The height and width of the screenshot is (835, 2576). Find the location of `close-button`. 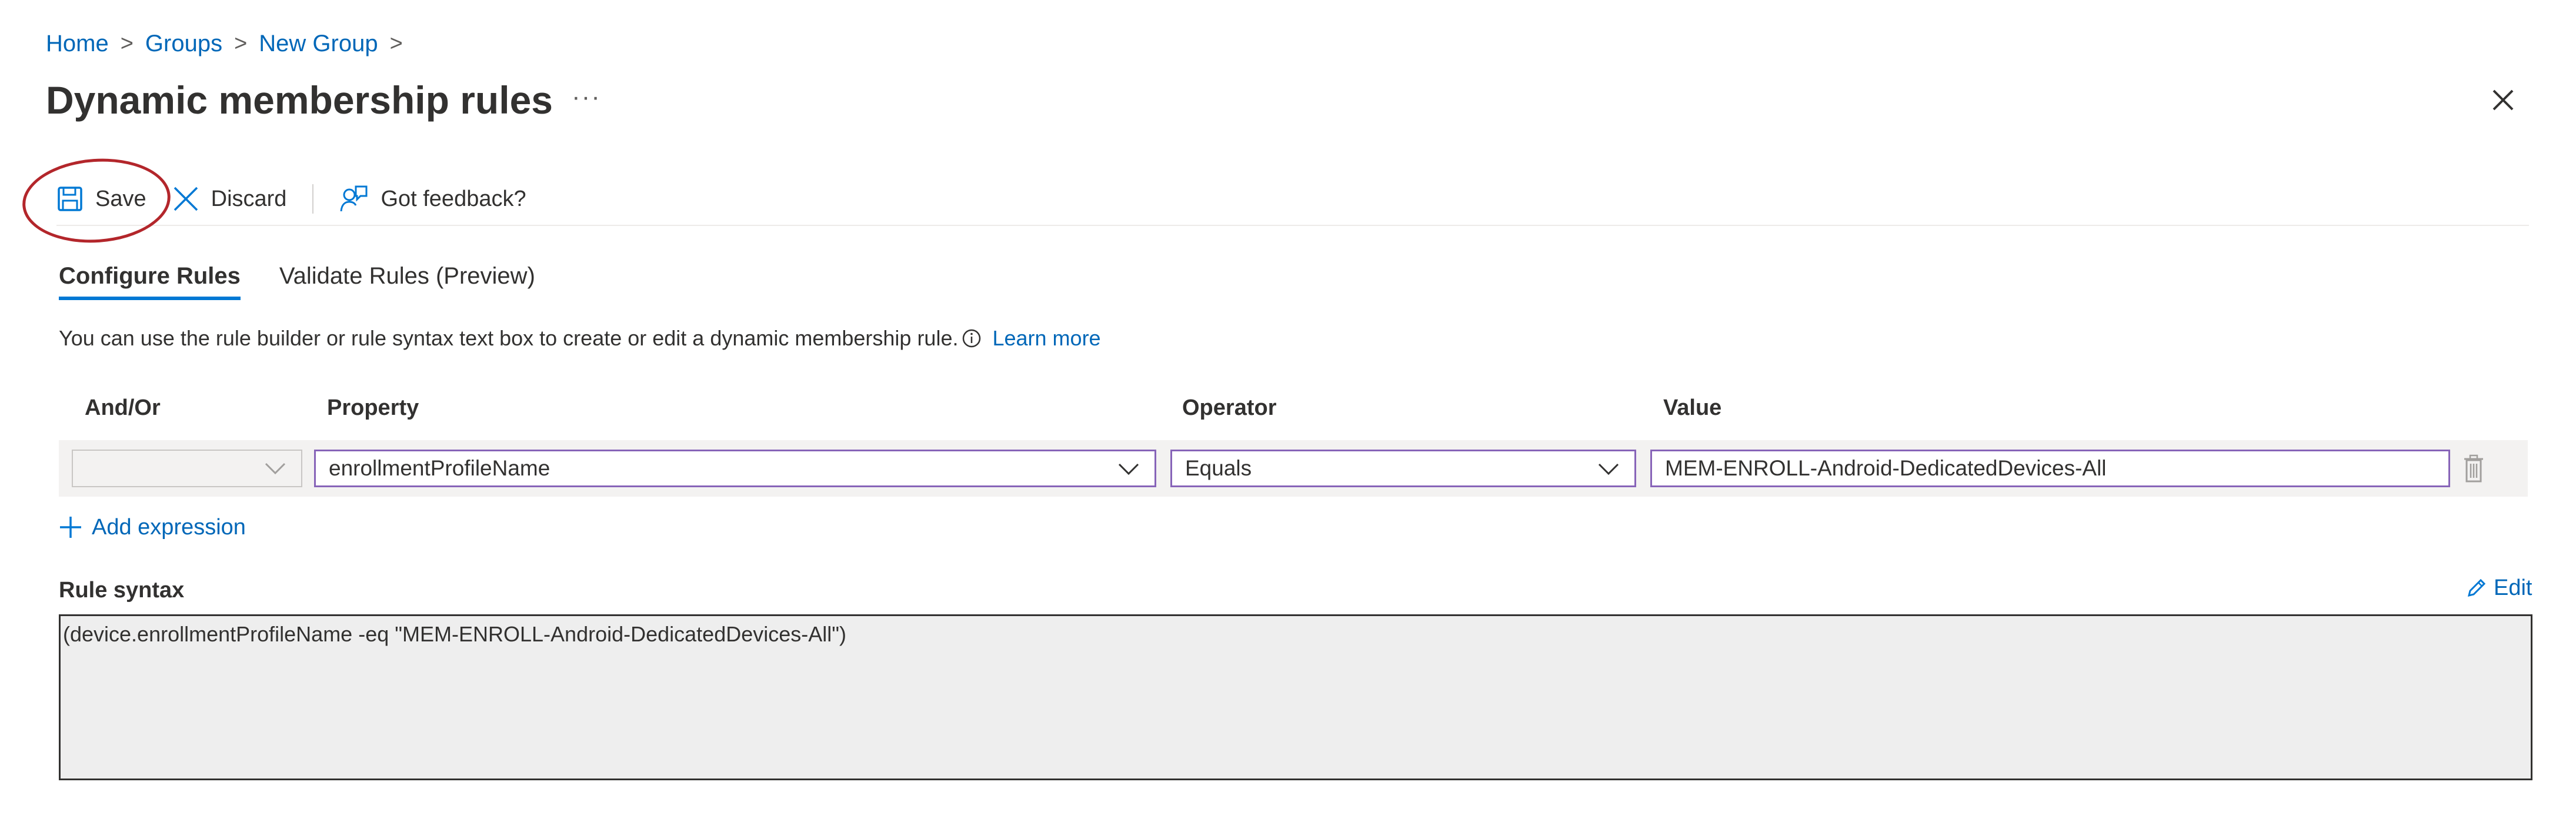

close-button is located at coordinates (2503, 100).